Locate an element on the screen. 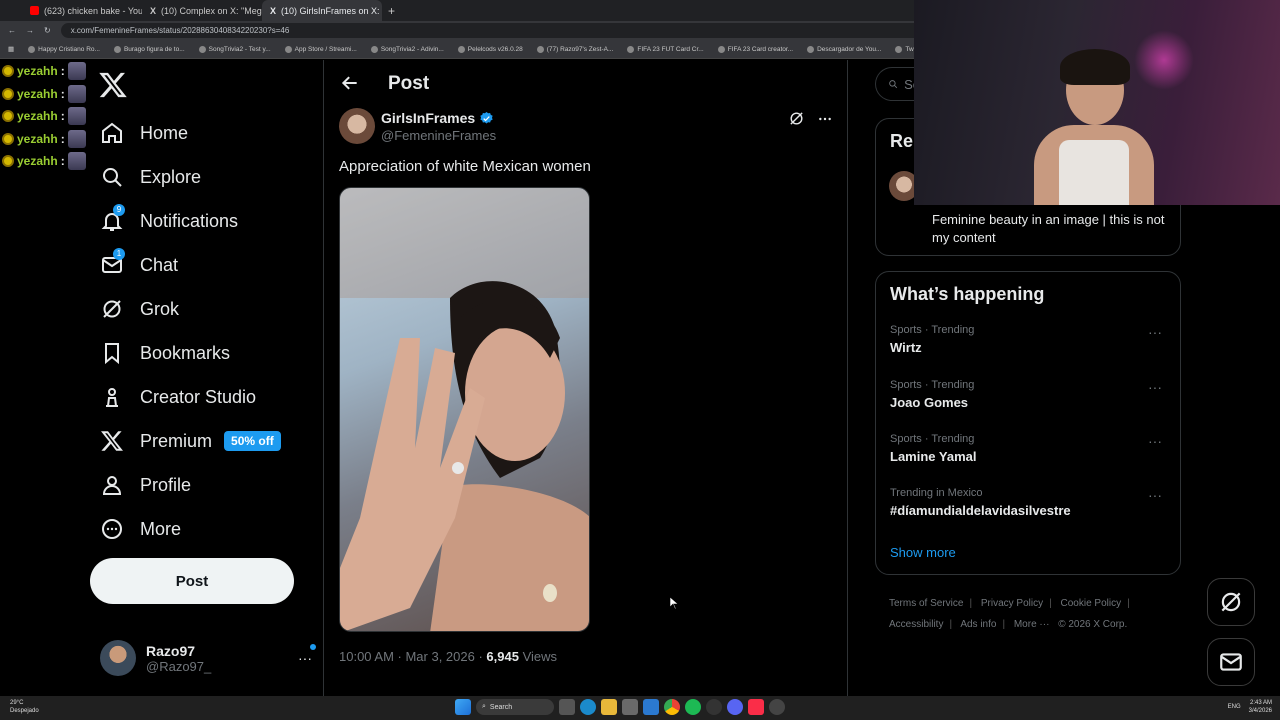 This screenshot has width=1280, height=720. grok-float-button is located at coordinates (1231, 602).